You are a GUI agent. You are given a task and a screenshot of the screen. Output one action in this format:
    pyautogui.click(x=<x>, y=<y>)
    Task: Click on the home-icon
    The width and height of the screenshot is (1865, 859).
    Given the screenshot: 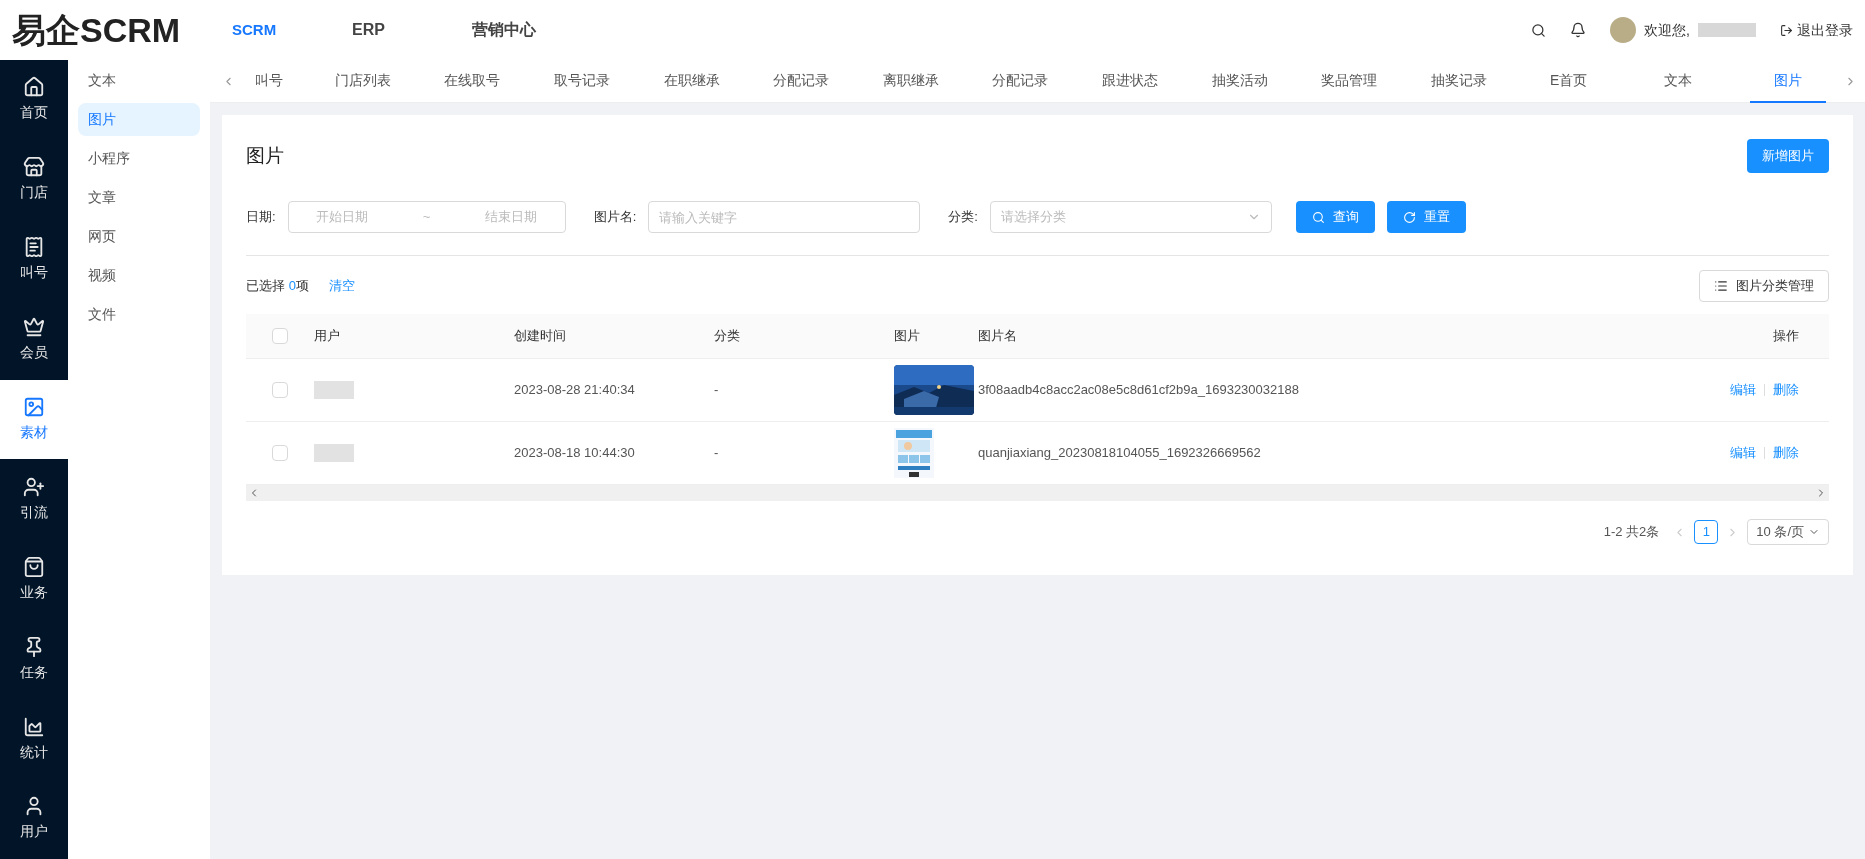 What is the action you would take?
    pyautogui.click(x=34, y=87)
    